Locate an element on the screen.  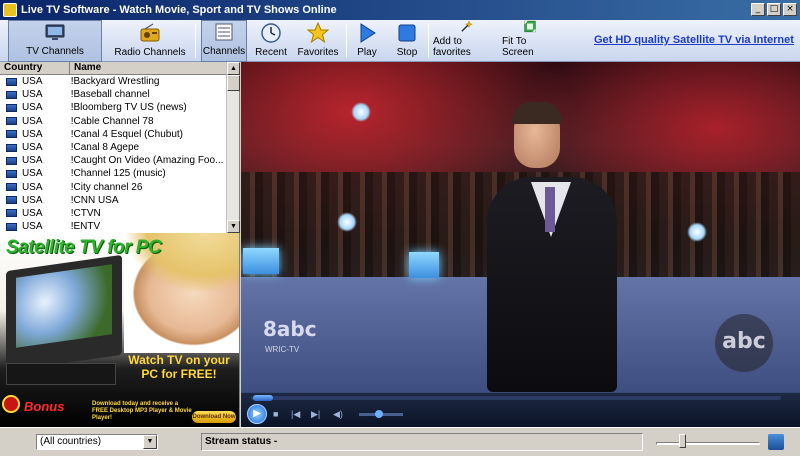
close-button: × is located at coordinates (790, 9).